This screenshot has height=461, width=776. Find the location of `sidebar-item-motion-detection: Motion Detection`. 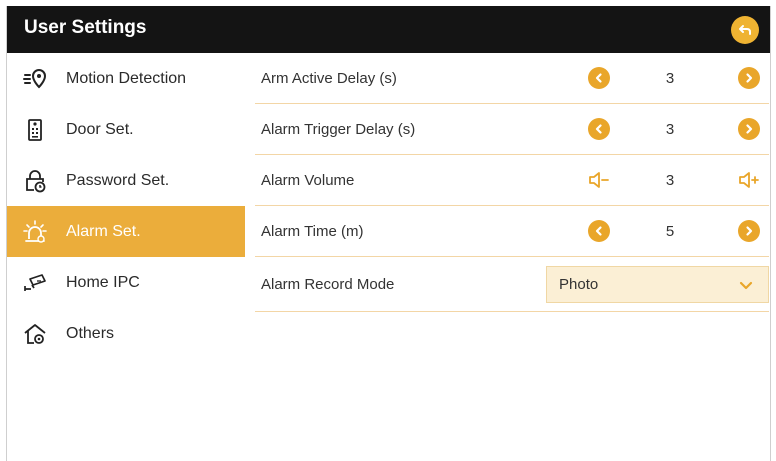

sidebar-item-motion-detection: Motion Detection is located at coordinates (126, 78).